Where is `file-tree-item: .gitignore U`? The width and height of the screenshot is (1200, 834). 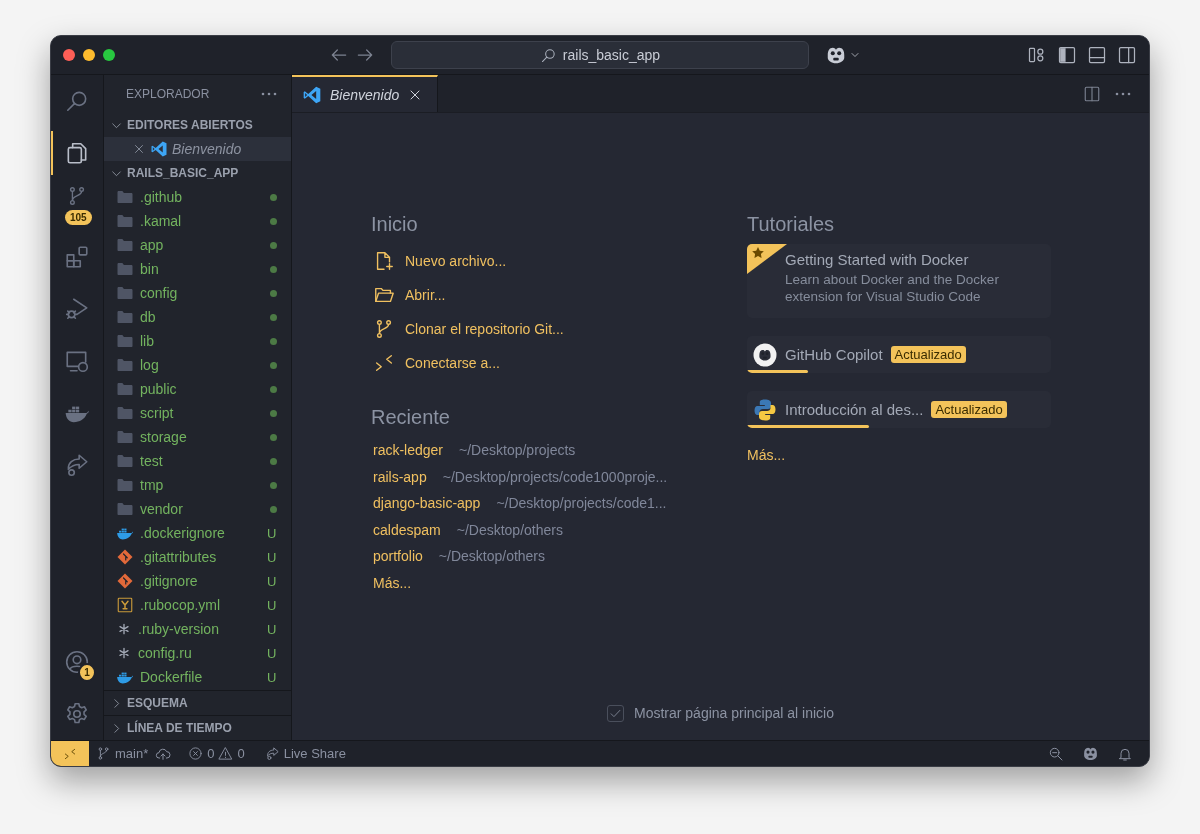 file-tree-item: .gitignore U is located at coordinates (197, 581).